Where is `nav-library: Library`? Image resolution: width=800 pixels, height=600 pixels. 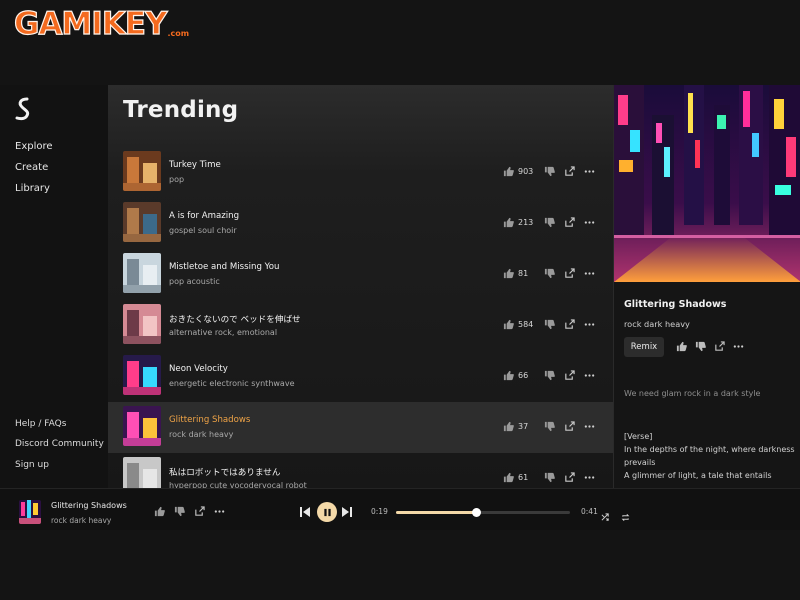 nav-library: Library is located at coordinates (32, 188).